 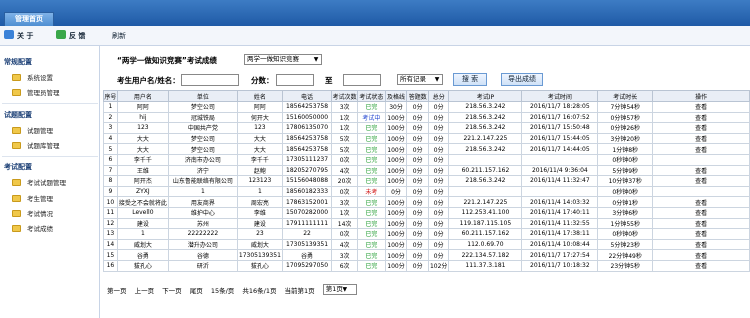 I want to click on sidebar-item-exam-scores: 考试成绩, so click(x=32, y=228).